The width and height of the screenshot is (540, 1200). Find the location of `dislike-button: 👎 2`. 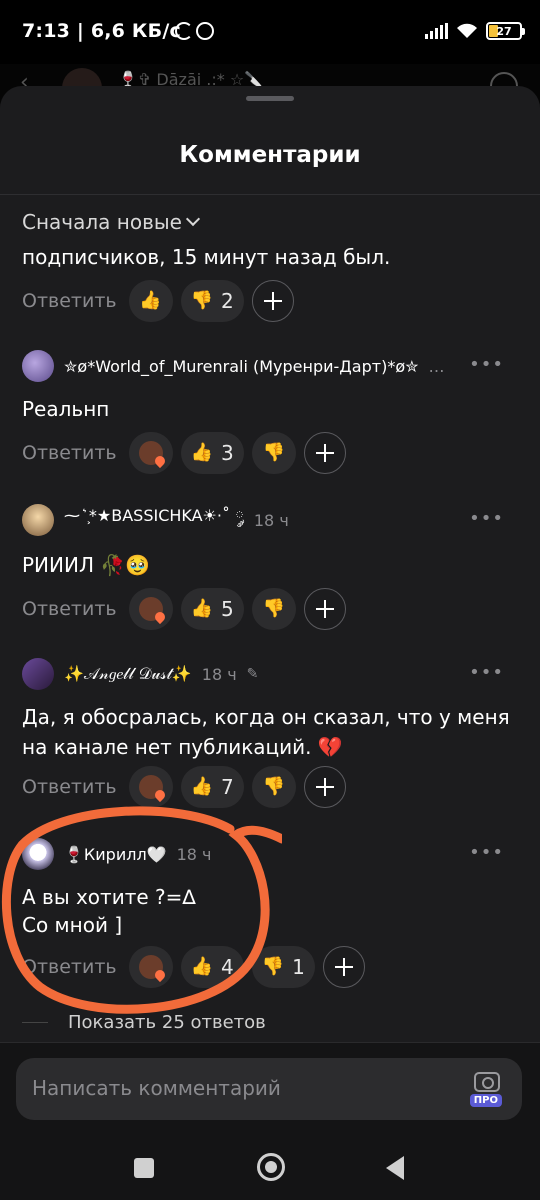

dislike-button: 👎 2 is located at coordinates (212, 301).